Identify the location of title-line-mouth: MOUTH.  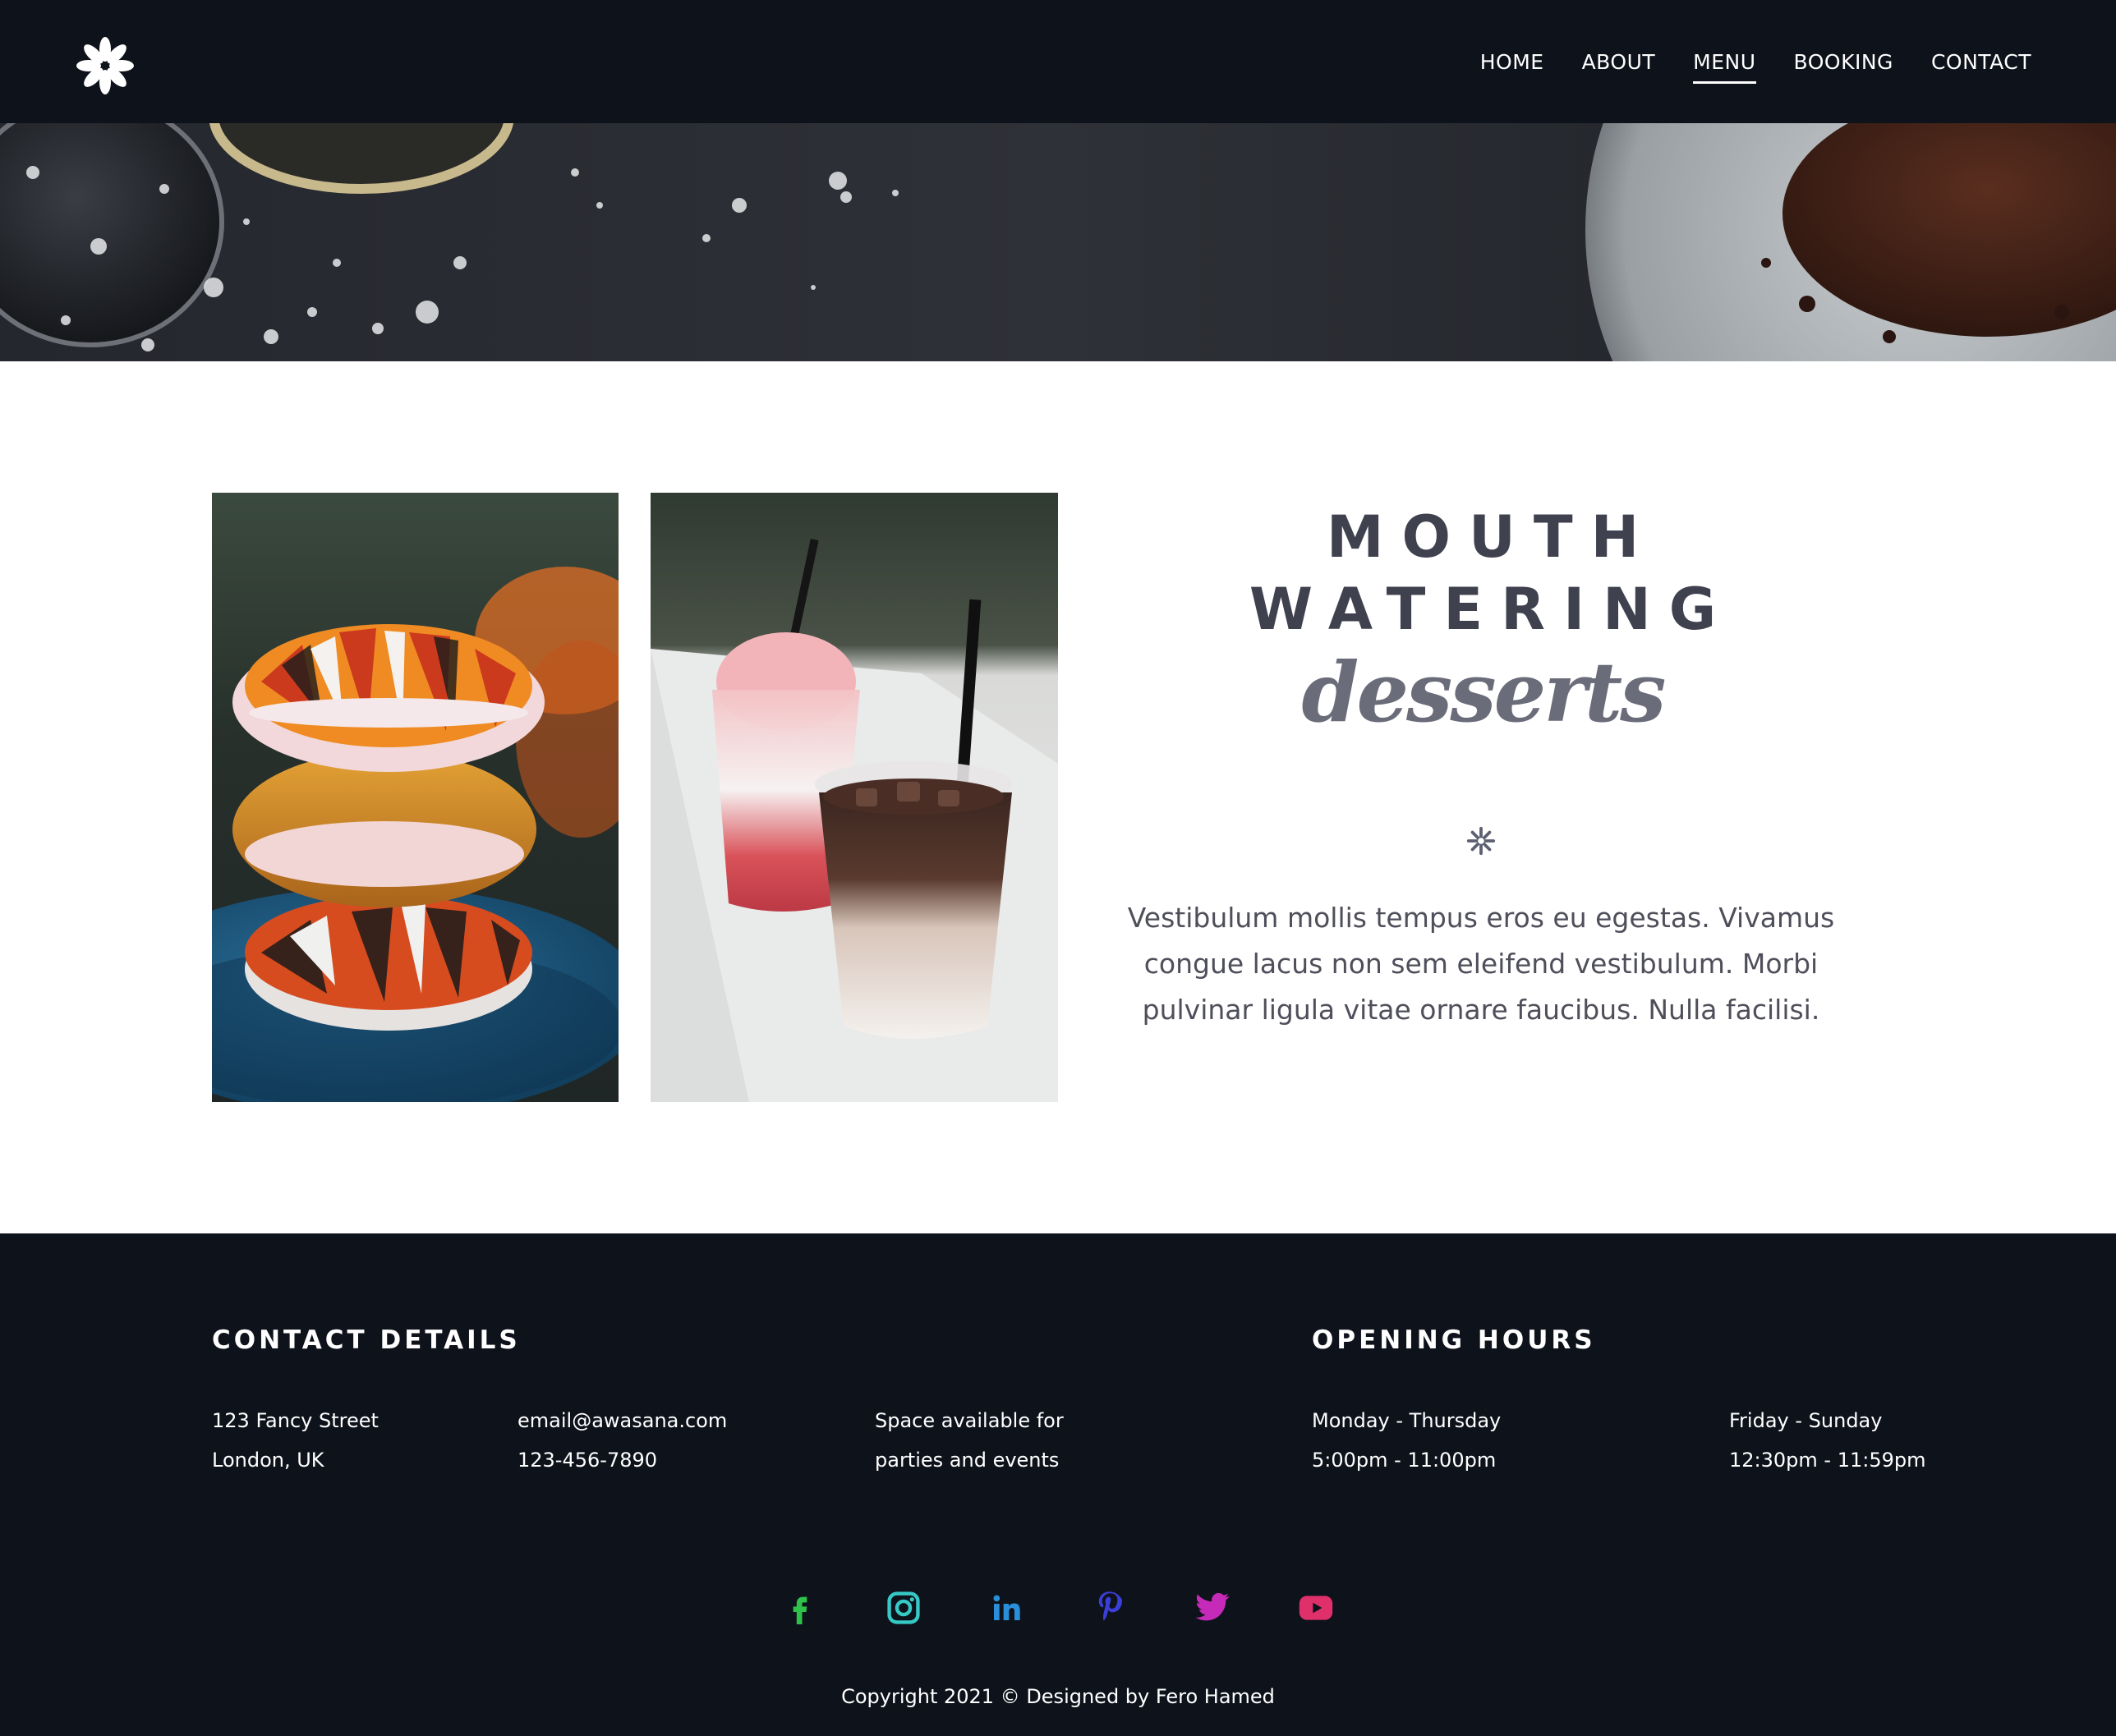
(1492, 537).